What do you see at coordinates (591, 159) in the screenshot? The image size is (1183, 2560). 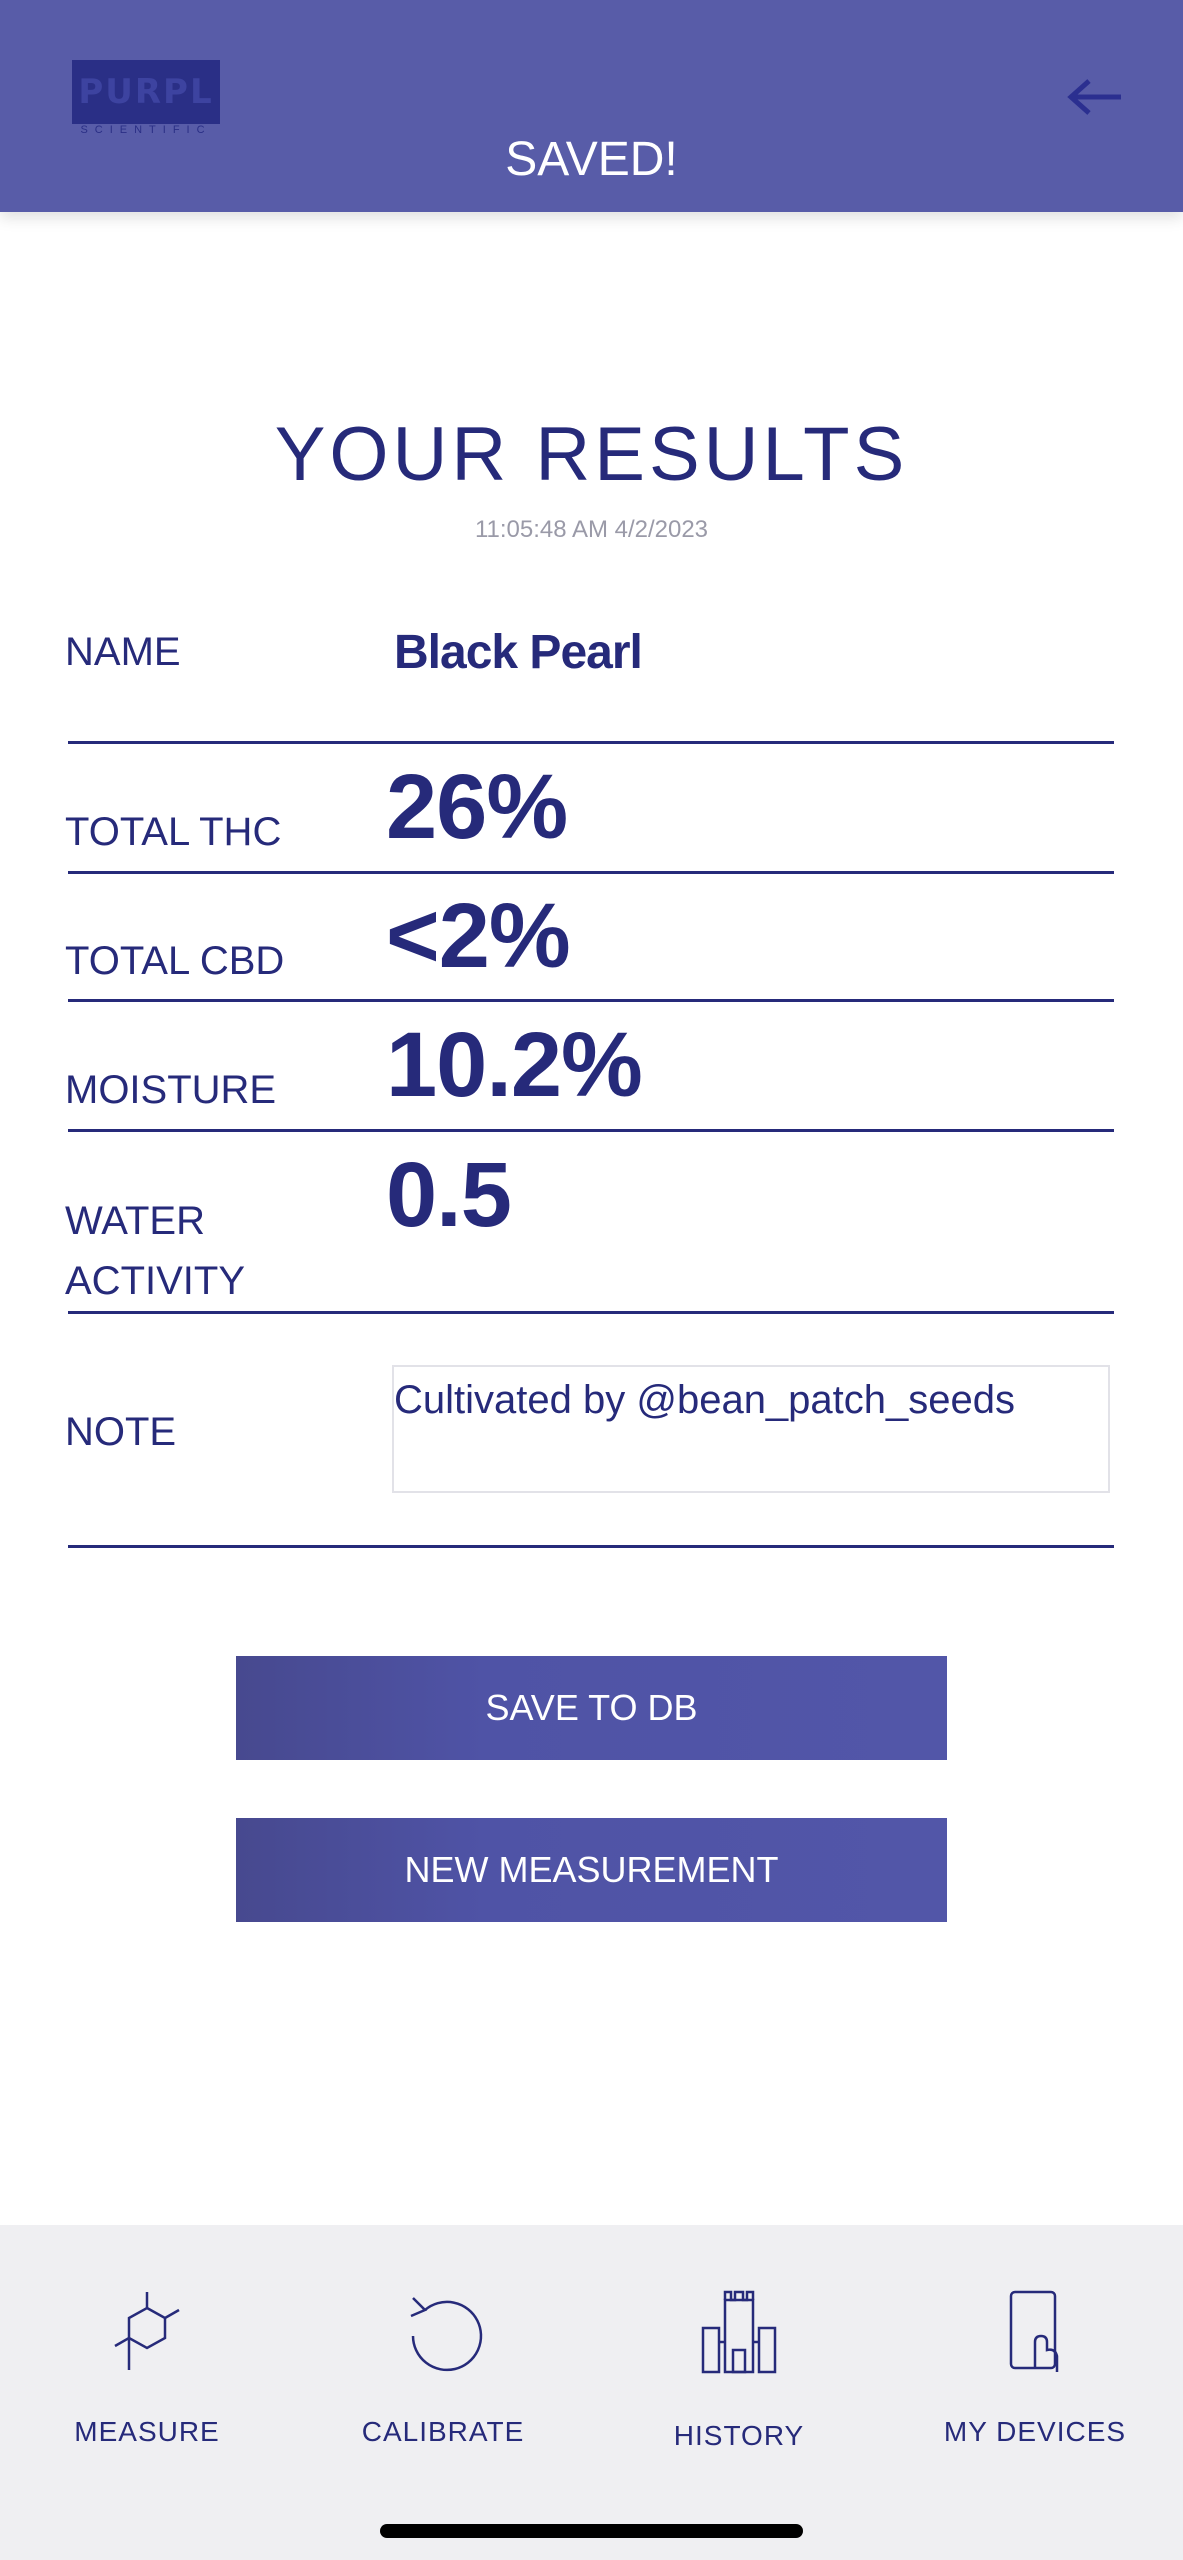 I see `saved-banner-title: SAVED!` at bounding box center [591, 159].